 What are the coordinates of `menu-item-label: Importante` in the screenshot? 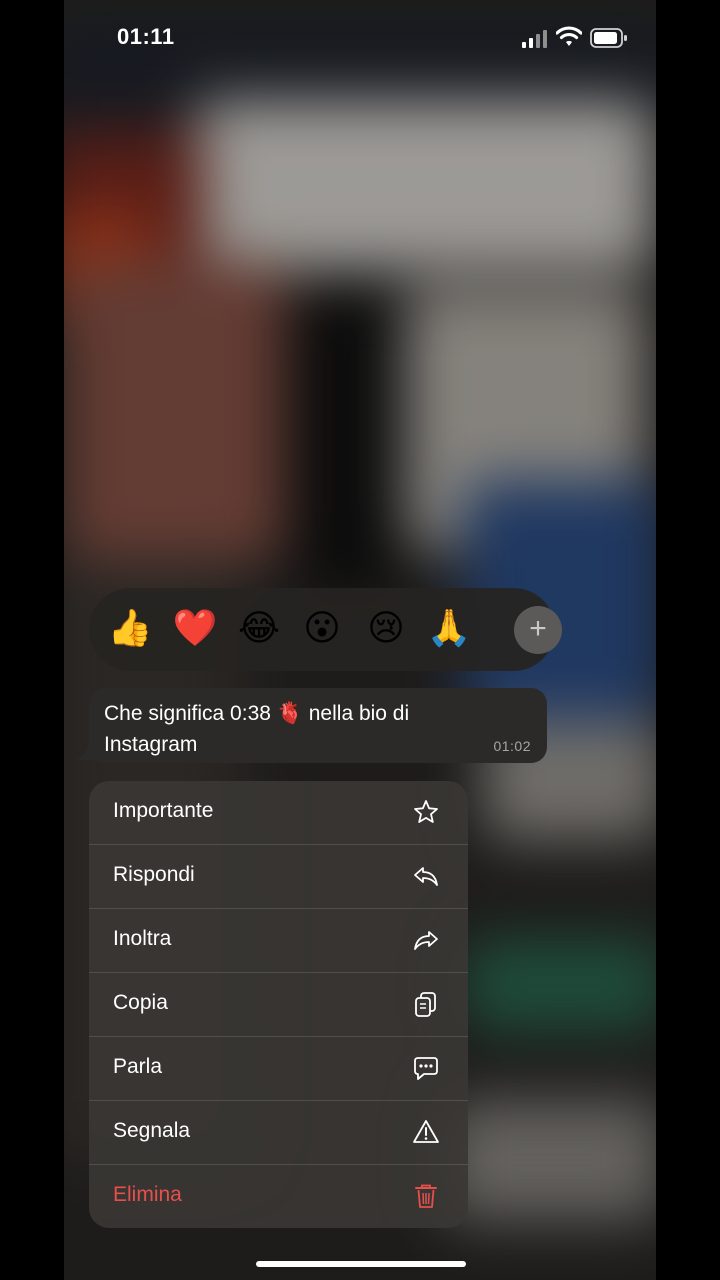 It's located at (163, 810).